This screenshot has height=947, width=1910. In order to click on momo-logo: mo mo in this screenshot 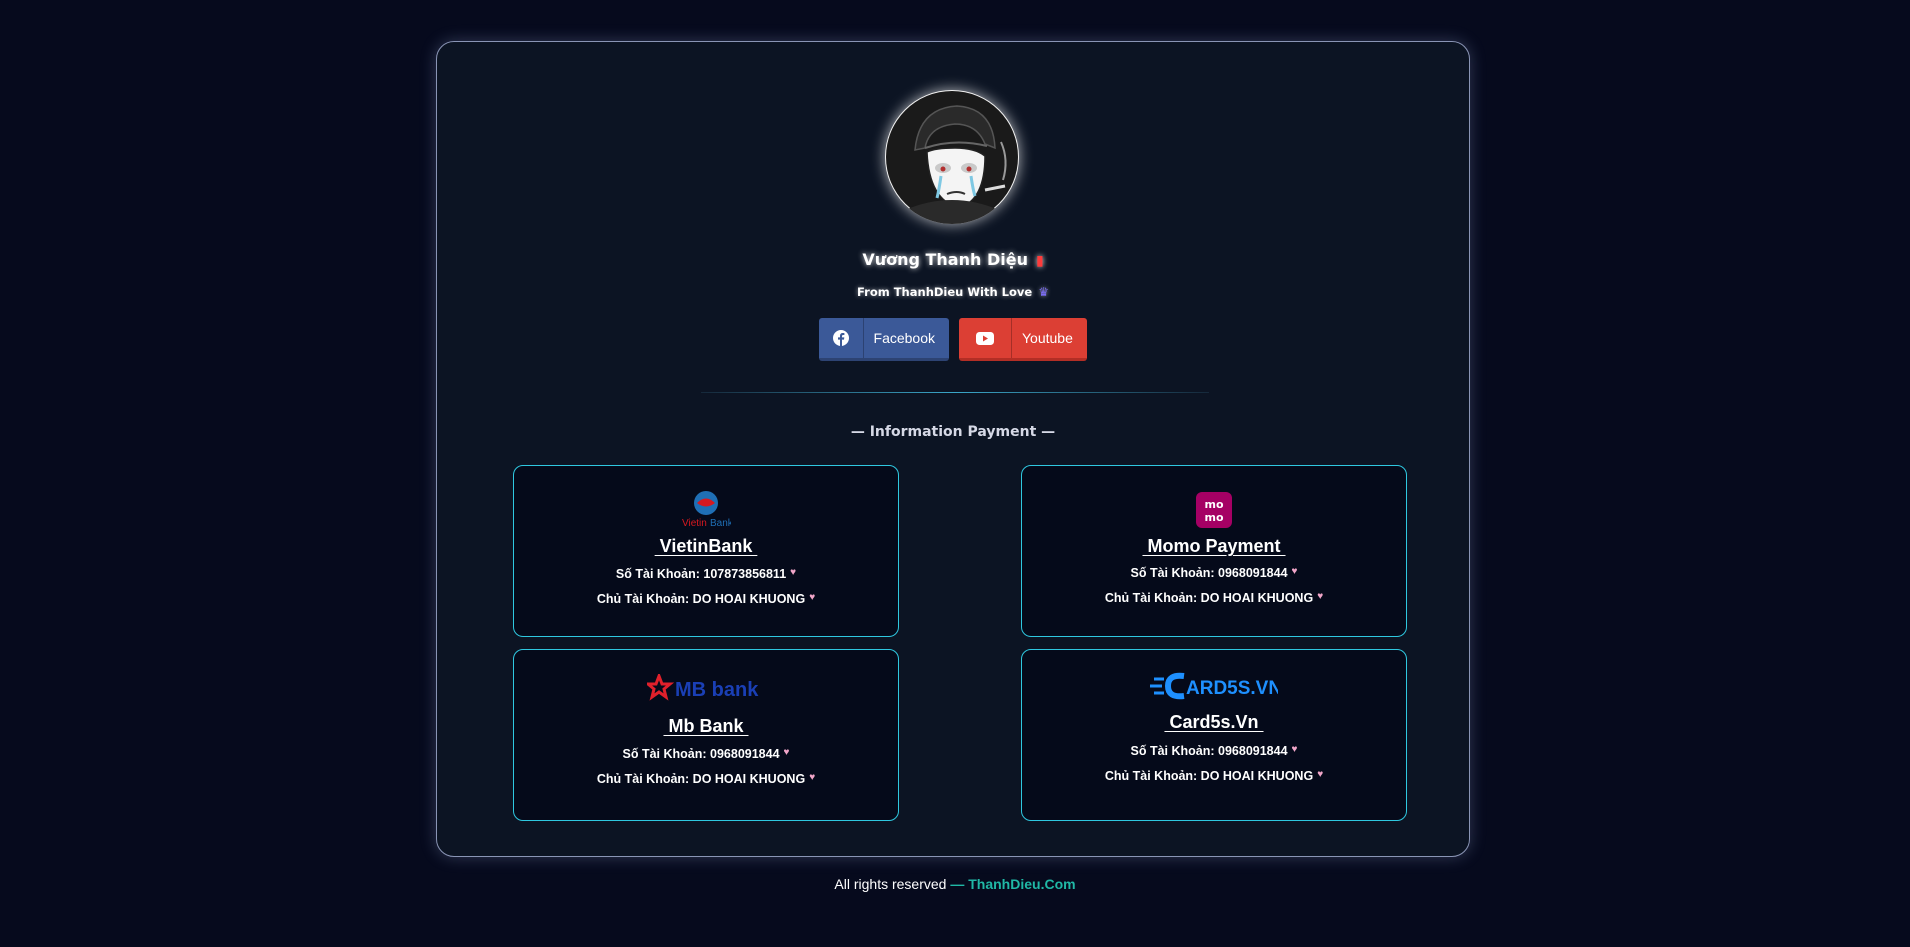, I will do `click(1214, 510)`.